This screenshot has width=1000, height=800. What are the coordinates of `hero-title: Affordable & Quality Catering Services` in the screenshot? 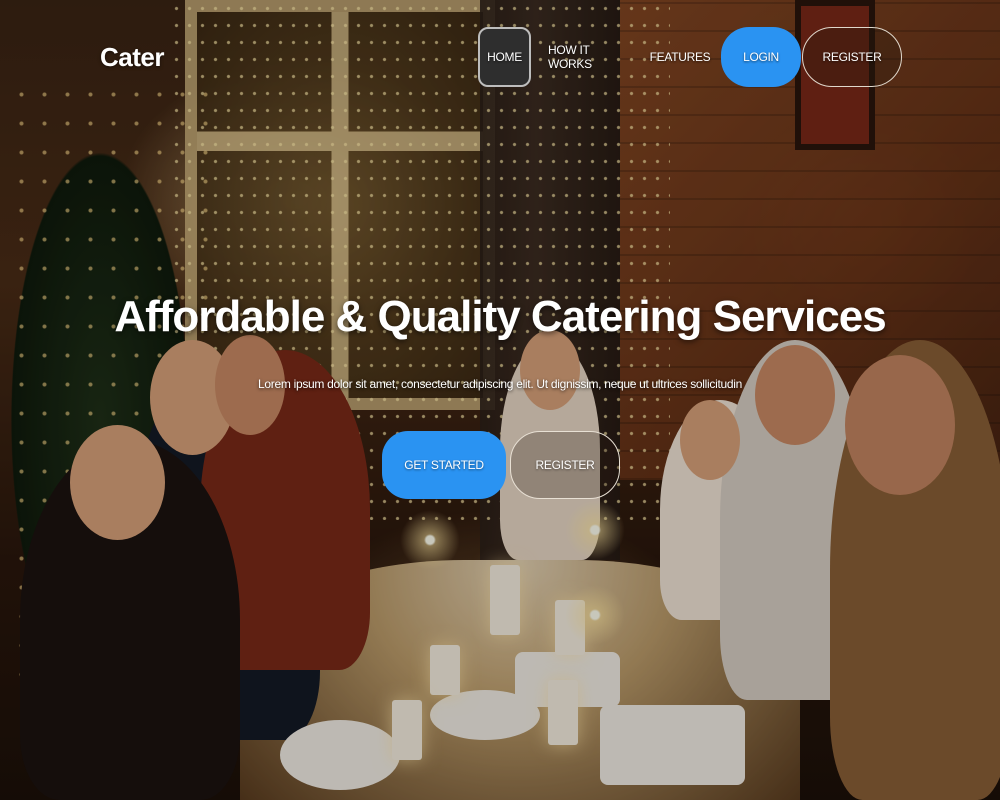 It's located at (500, 316).